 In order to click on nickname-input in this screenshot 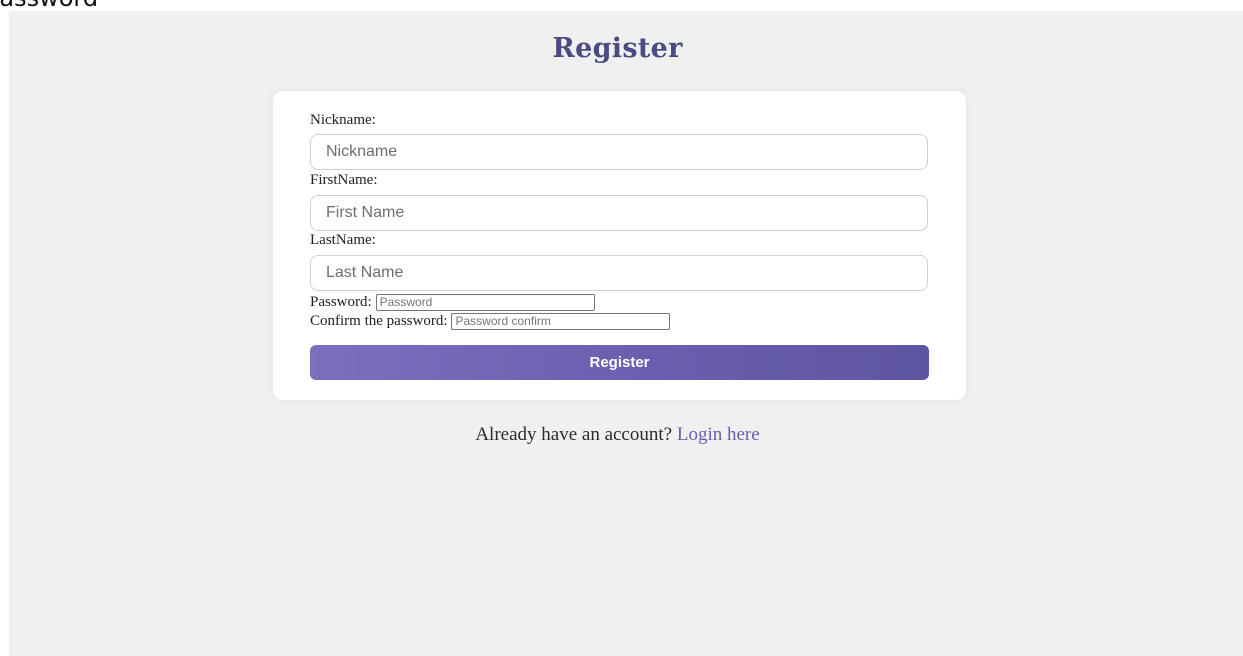, I will do `click(619, 152)`.